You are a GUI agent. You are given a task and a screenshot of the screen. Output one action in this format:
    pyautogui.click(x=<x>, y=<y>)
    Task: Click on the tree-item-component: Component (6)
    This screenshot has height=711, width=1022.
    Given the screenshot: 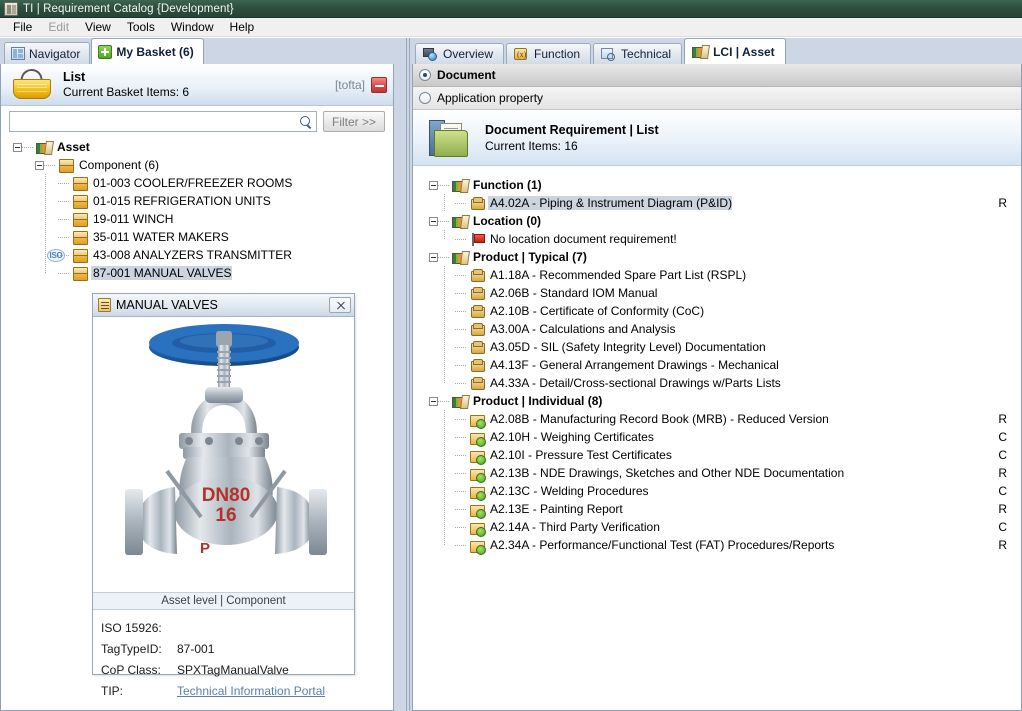 What is the action you would take?
    pyautogui.click(x=197, y=165)
    